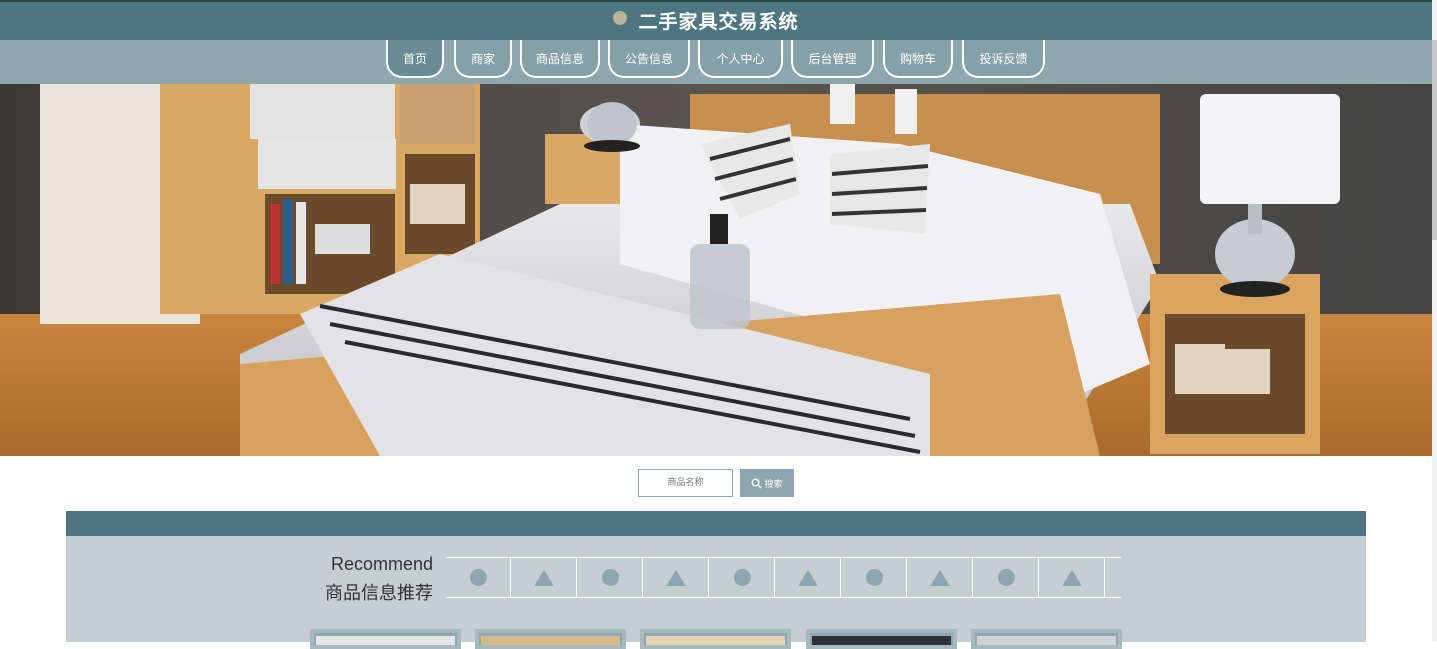  What do you see at coordinates (560, 59) in the screenshot?
I see `nav-item-products: 商品信息` at bounding box center [560, 59].